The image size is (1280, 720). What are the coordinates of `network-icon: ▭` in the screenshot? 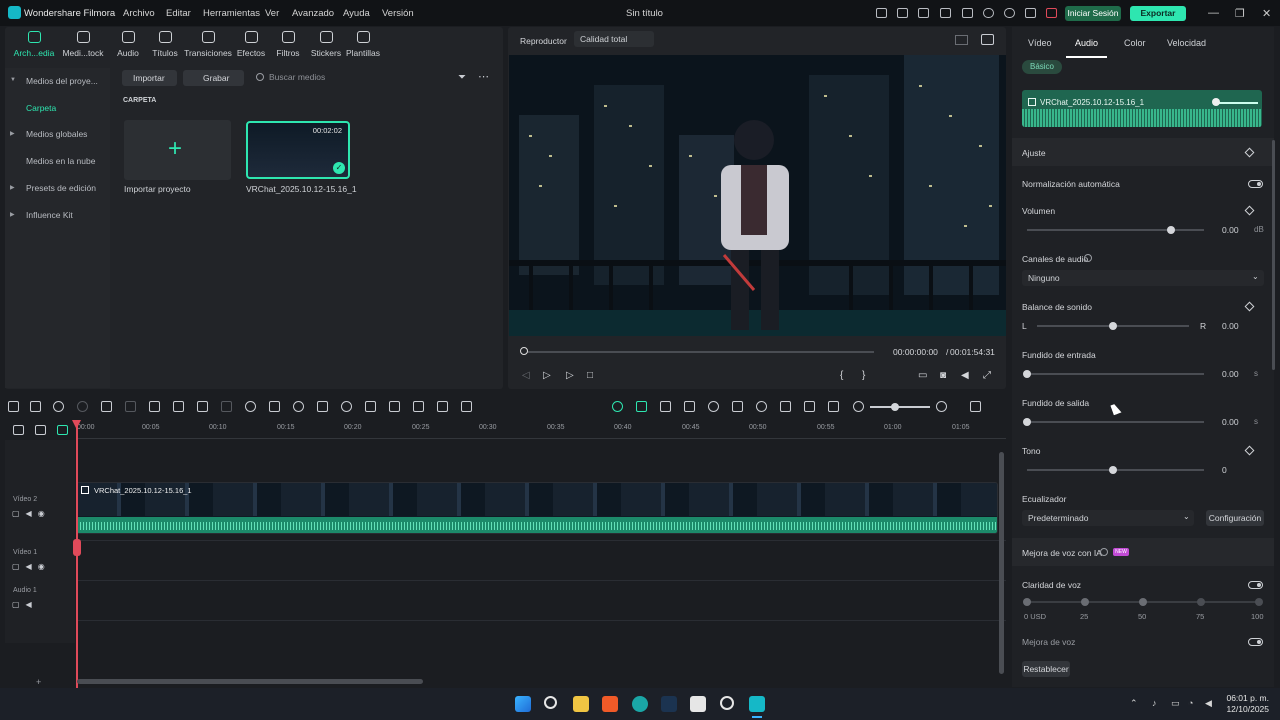 It's located at (1175, 703).